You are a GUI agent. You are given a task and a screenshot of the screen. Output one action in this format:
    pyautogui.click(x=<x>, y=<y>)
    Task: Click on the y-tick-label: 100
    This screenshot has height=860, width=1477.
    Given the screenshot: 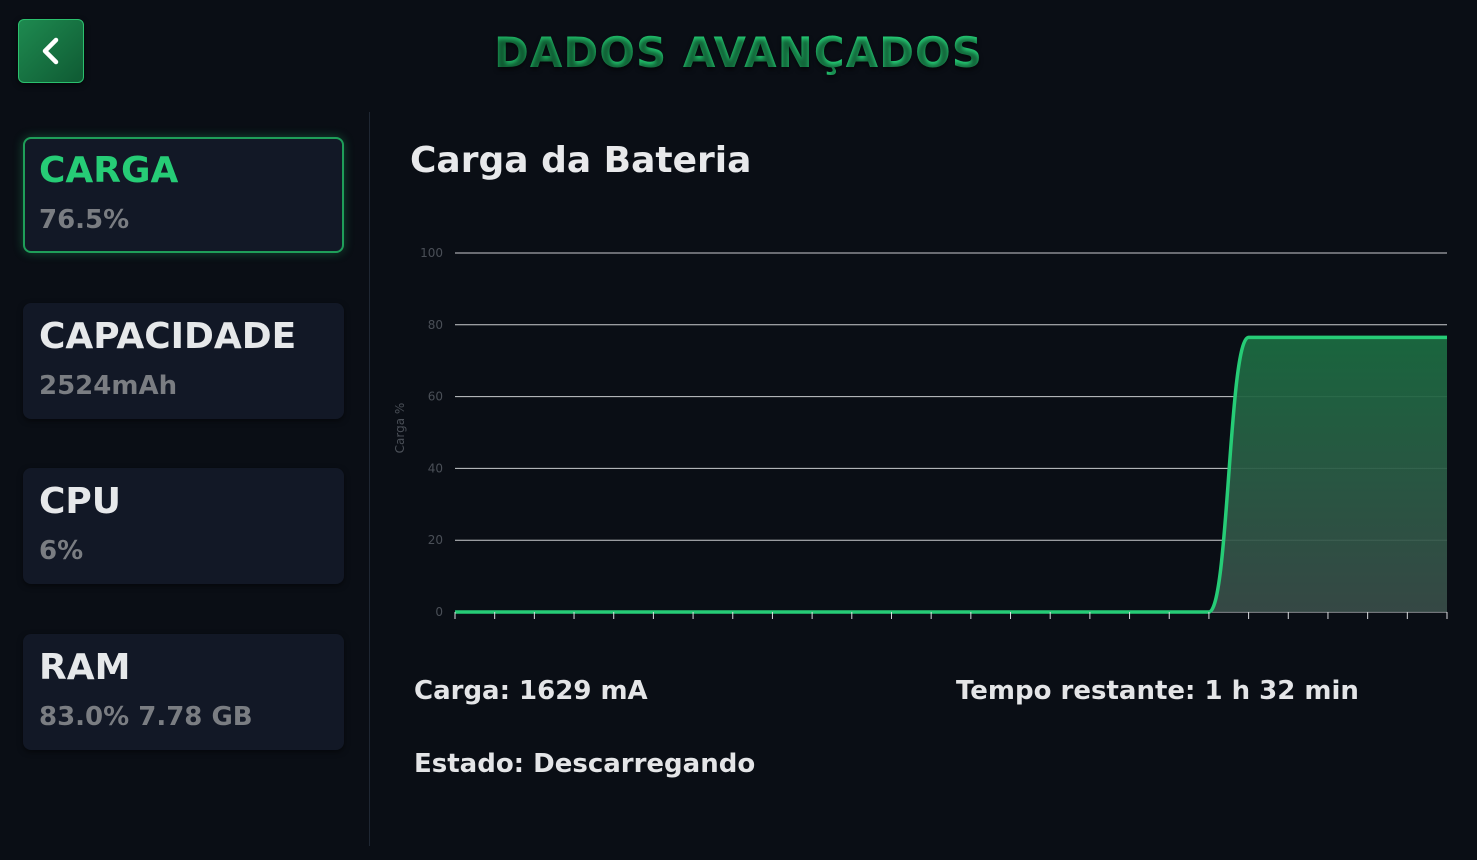 What is the action you would take?
    pyautogui.click(x=431, y=253)
    